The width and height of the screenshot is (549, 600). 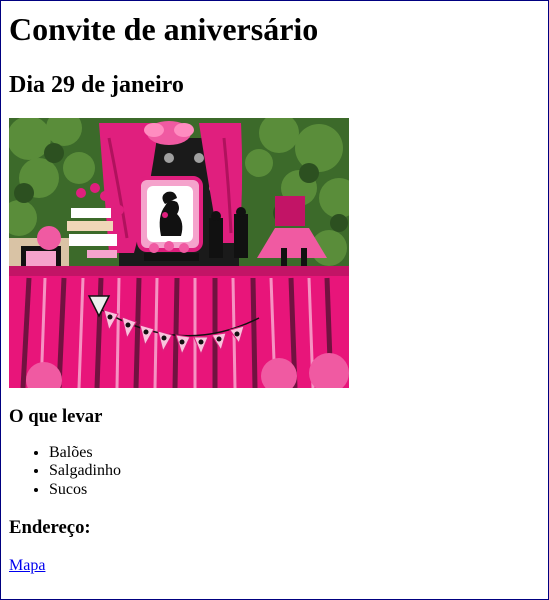 I want to click on page-title: Convite de aniversário, so click(x=164, y=29).